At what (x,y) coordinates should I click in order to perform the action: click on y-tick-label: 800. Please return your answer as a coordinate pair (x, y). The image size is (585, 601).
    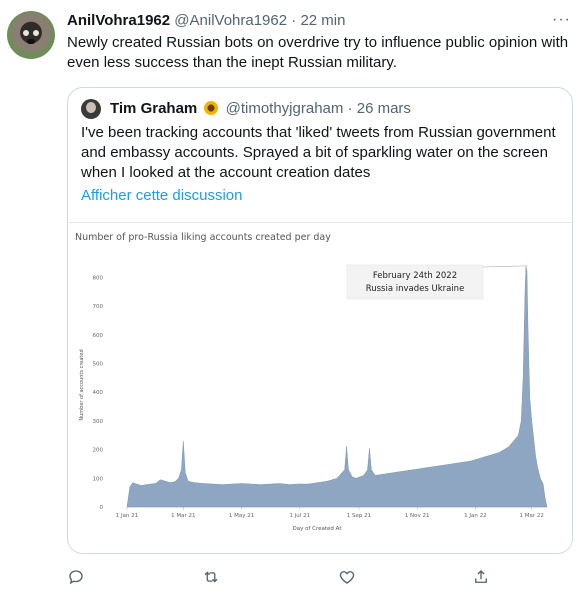
    Looking at the image, I should click on (98, 278).